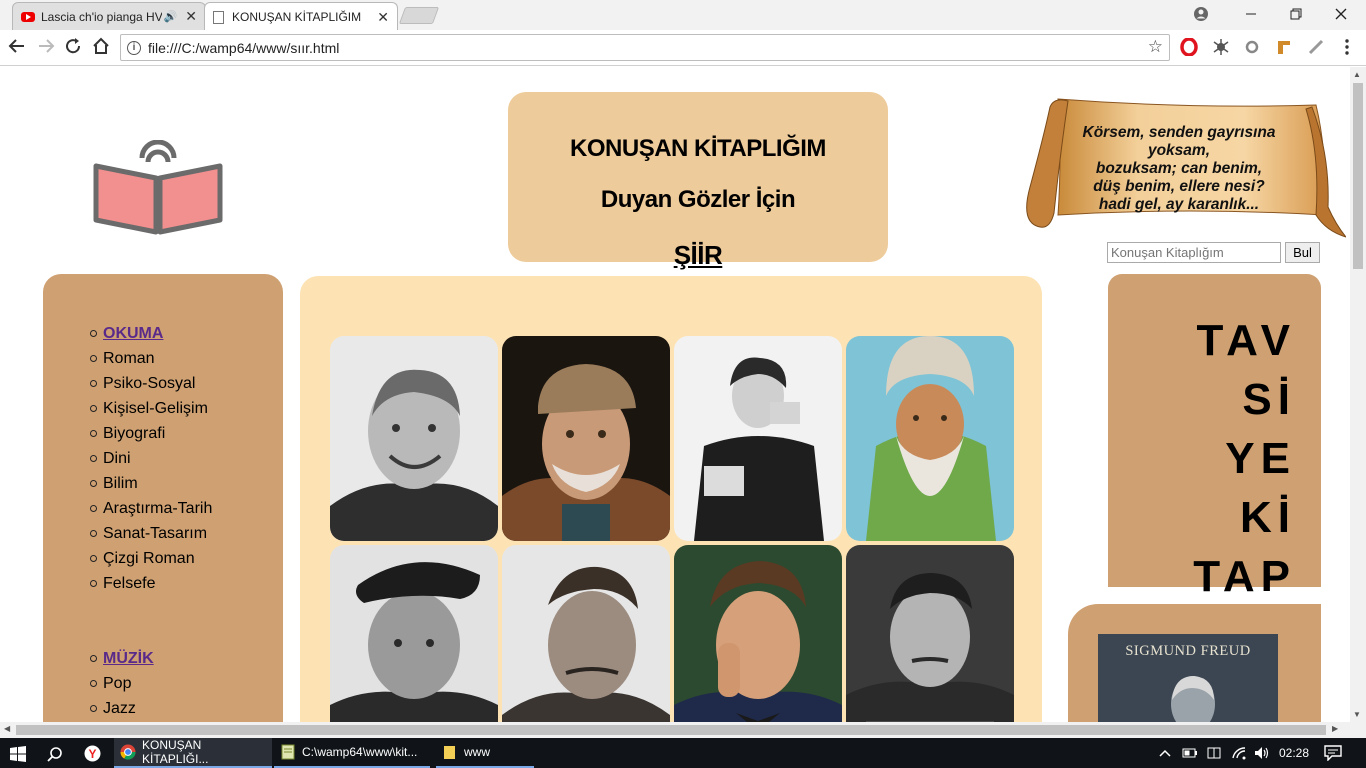  Describe the element at coordinates (449, 752) in the screenshot. I see `folder-icon` at that location.